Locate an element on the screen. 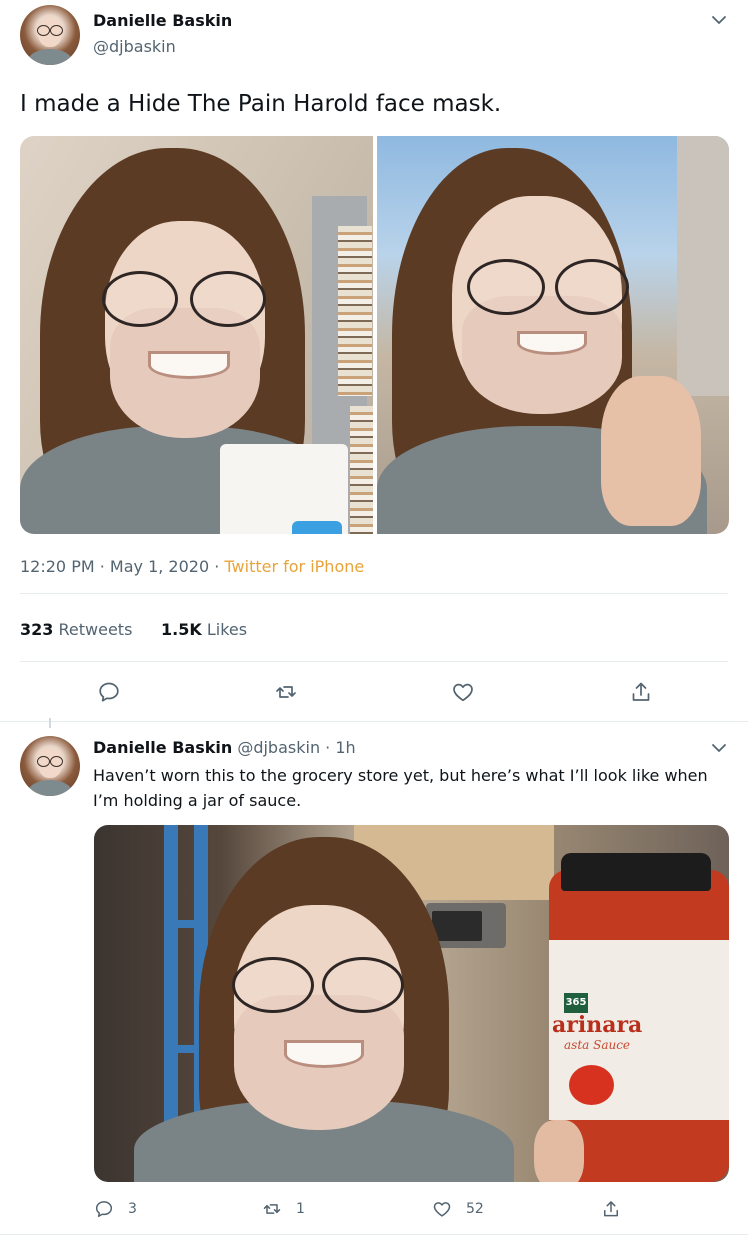  time-ago: 1h is located at coordinates (345, 747).